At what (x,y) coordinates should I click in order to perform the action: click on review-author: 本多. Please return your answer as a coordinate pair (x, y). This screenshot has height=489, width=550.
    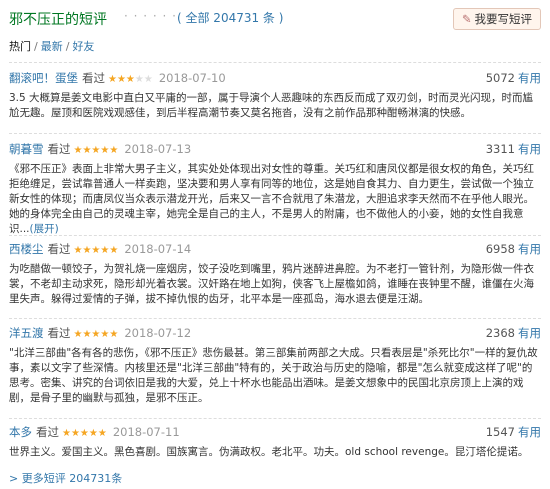
    Looking at the image, I should click on (20, 432).